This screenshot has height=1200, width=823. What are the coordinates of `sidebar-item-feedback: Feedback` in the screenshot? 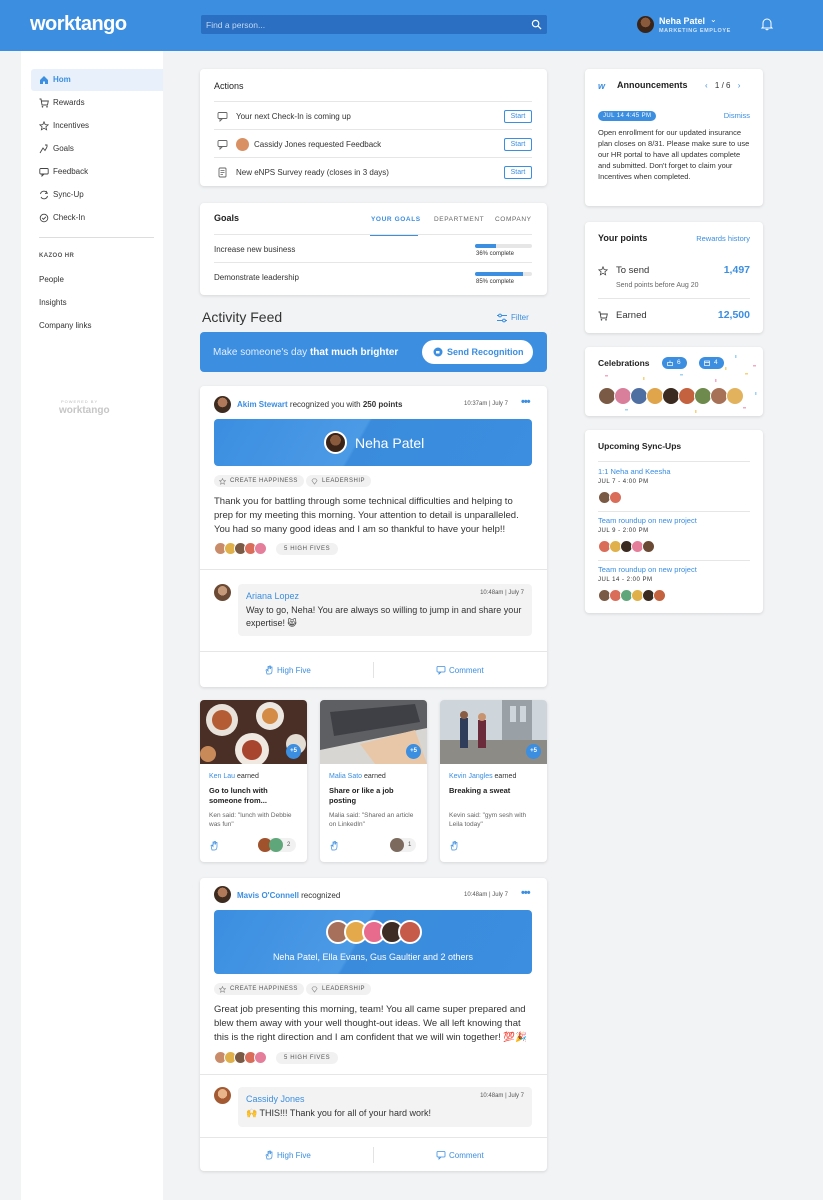 It's located at (97, 172).